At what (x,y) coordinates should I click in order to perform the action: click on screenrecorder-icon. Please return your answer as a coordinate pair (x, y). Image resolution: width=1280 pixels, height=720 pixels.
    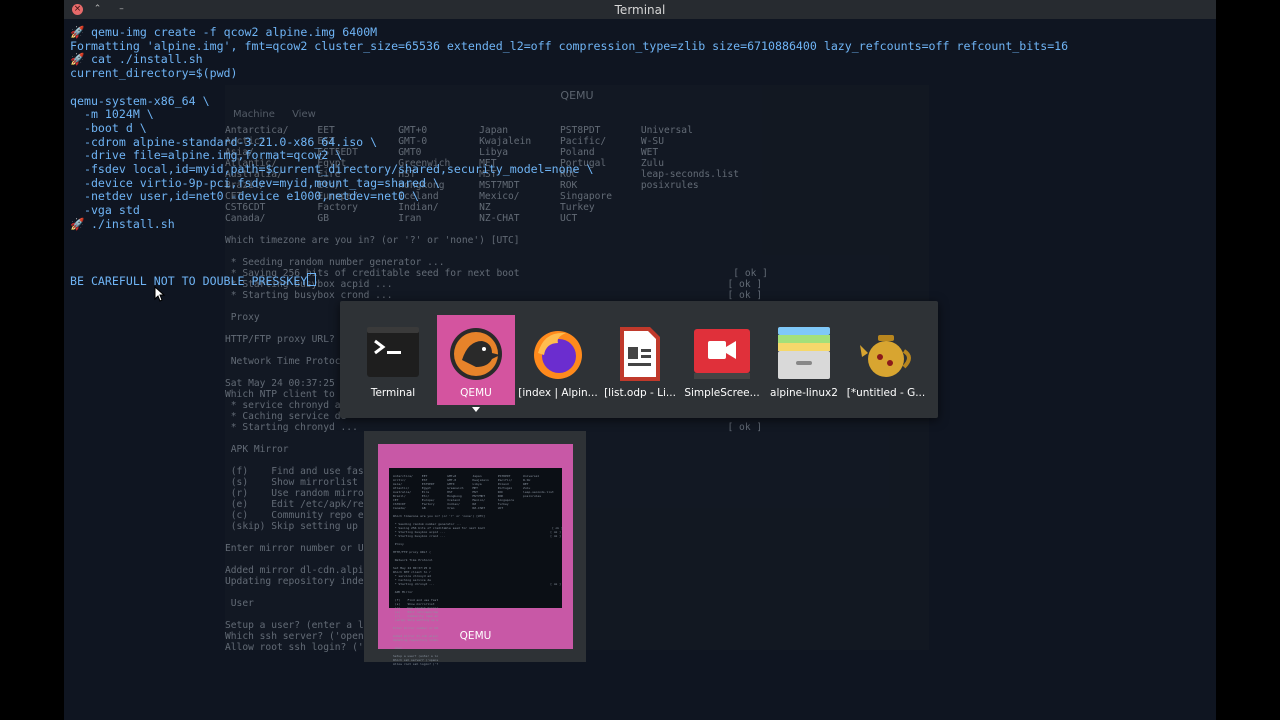
    Looking at the image, I should click on (722, 354).